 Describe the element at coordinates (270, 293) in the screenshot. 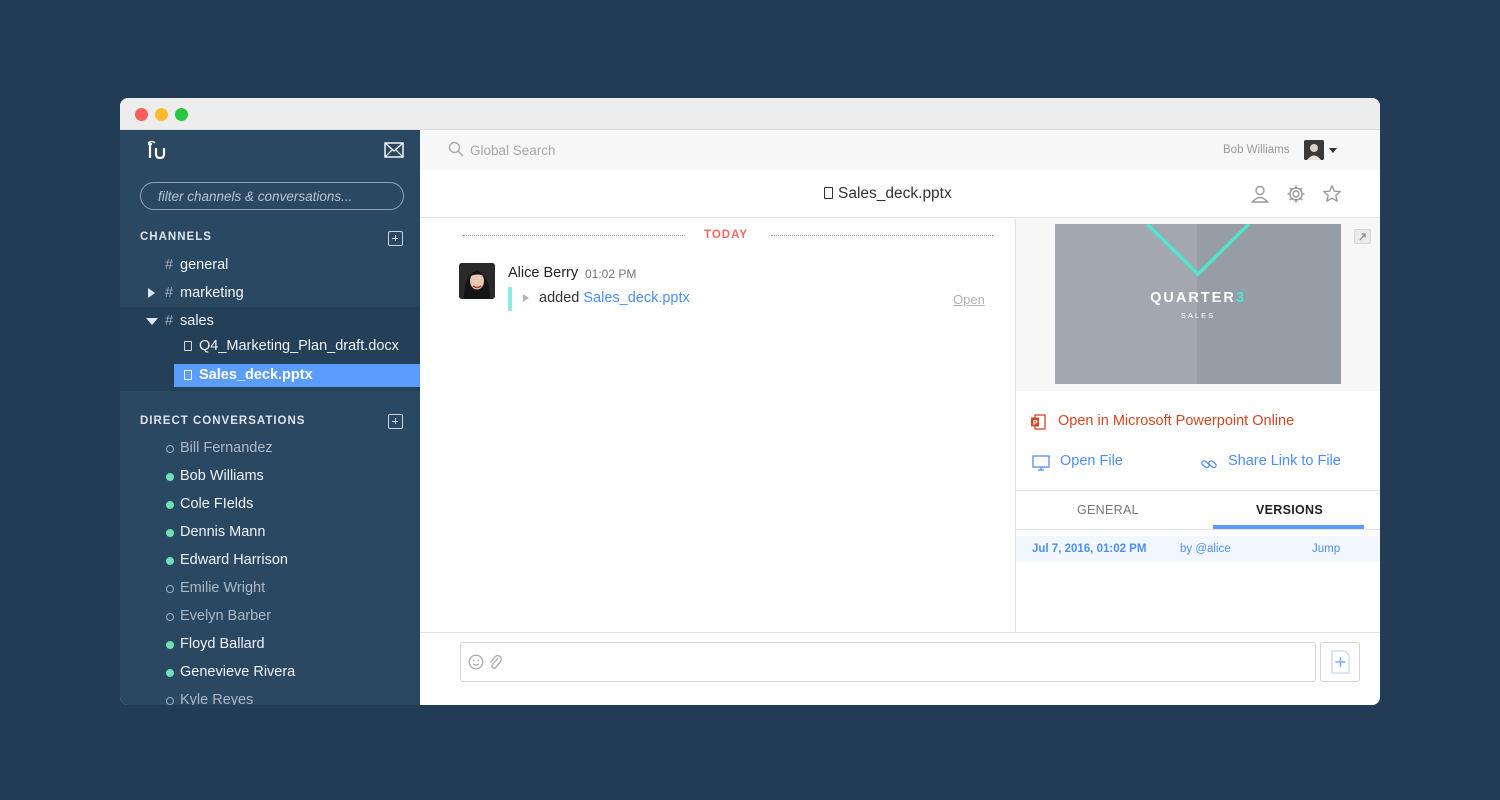

I see `channel-marketing: # marketing` at that location.